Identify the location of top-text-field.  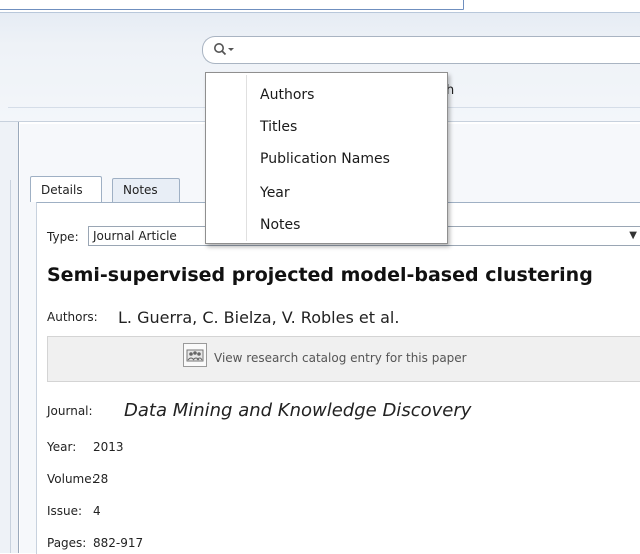
(232, 5).